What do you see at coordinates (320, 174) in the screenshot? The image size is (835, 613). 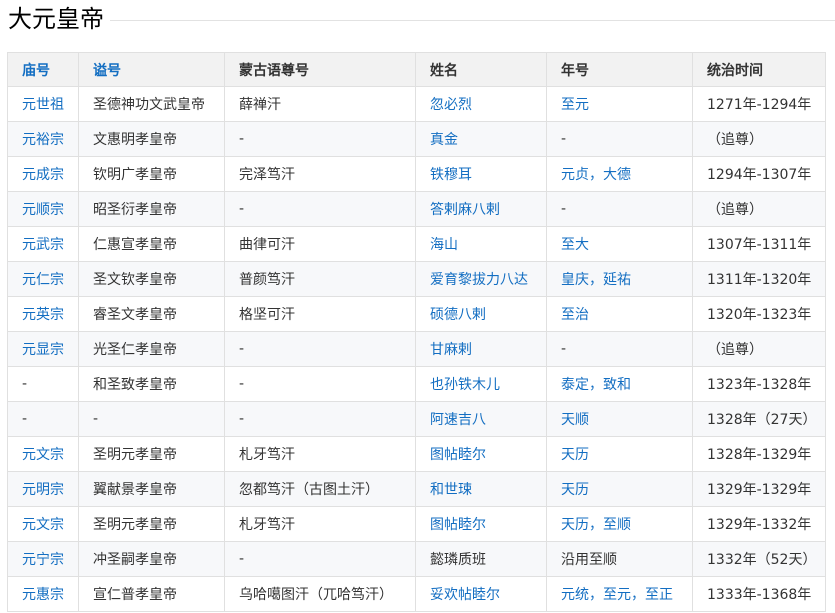 I see `mongolian-title-cell: 完泽笃汗` at bounding box center [320, 174].